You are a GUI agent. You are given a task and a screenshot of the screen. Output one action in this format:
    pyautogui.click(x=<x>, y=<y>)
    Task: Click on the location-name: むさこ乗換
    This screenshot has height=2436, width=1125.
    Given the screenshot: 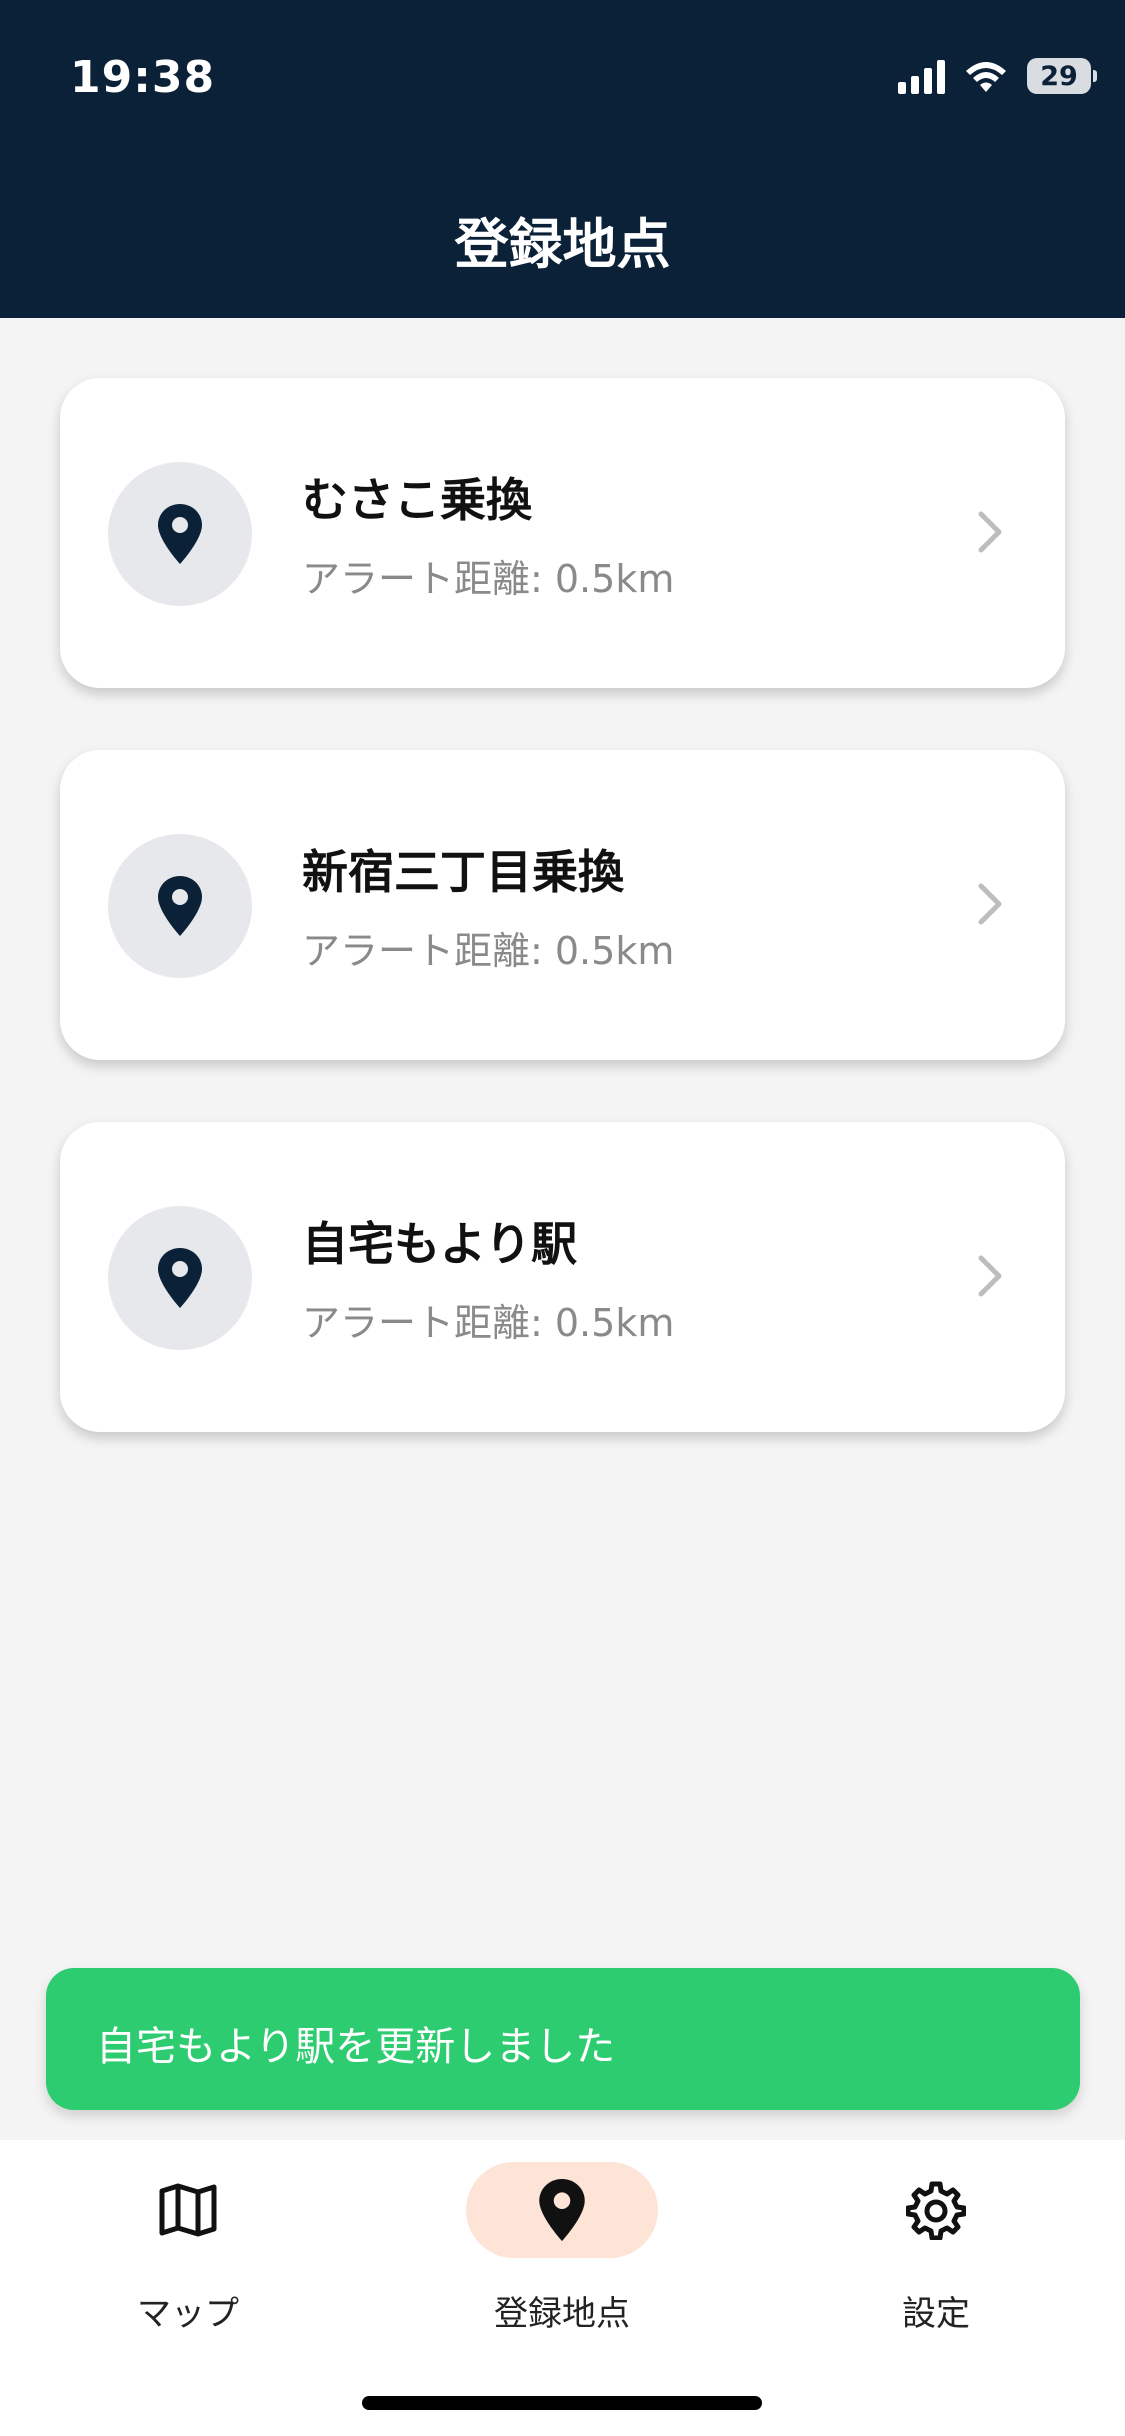 What is the action you would take?
    pyautogui.click(x=417, y=500)
    